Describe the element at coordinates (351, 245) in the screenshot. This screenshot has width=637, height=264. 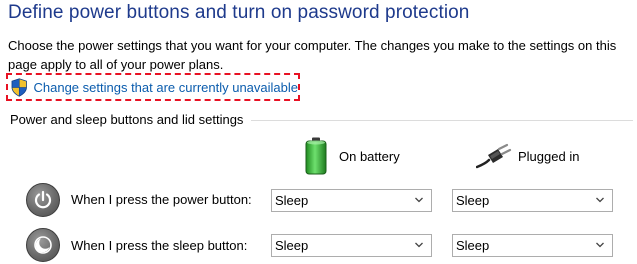
I see `sleep-button-battery-select: Sleep` at that location.